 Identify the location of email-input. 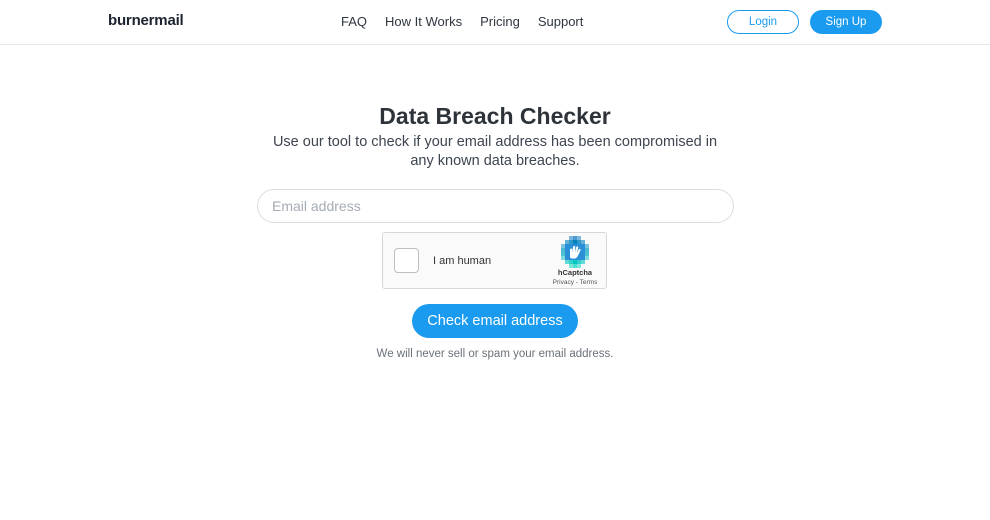
(495, 206).